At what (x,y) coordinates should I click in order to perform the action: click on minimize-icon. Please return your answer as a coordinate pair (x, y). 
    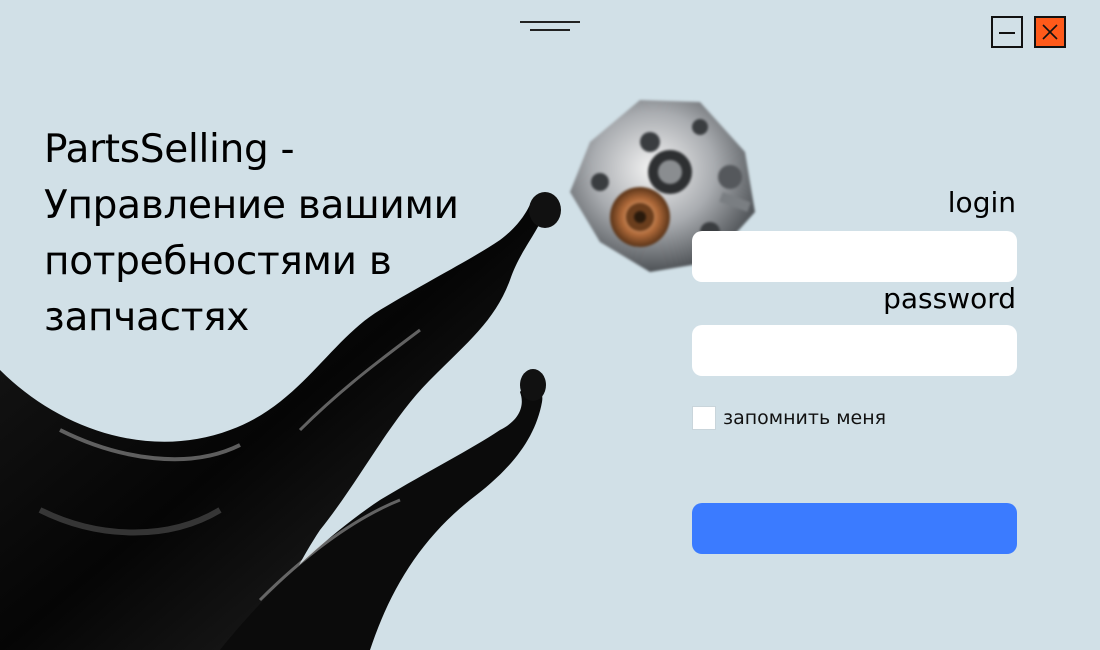
    Looking at the image, I should click on (1007, 33).